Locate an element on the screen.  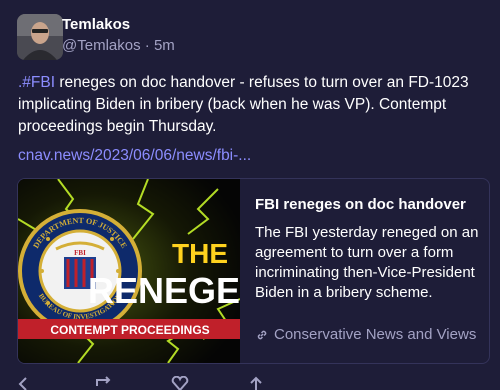
avatar is located at coordinates (40, 37).